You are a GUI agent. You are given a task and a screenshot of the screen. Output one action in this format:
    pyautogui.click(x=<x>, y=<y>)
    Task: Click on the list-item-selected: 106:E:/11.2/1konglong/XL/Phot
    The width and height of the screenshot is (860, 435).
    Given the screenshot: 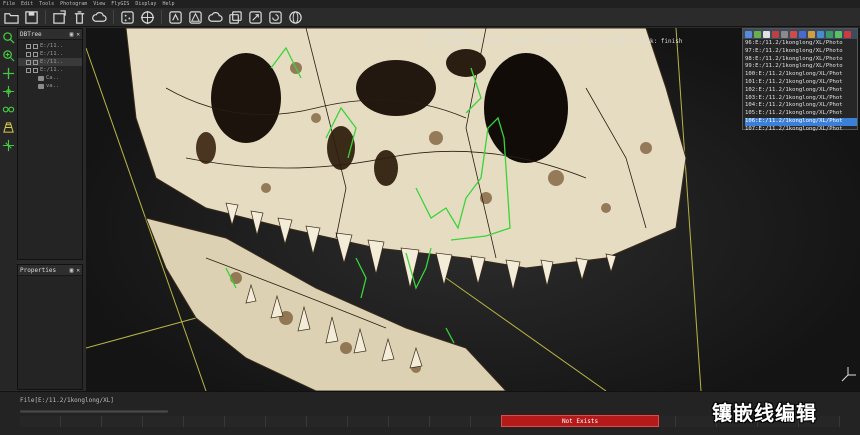 What is the action you would take?
    pyautogui.click(x=801, y=121)
    